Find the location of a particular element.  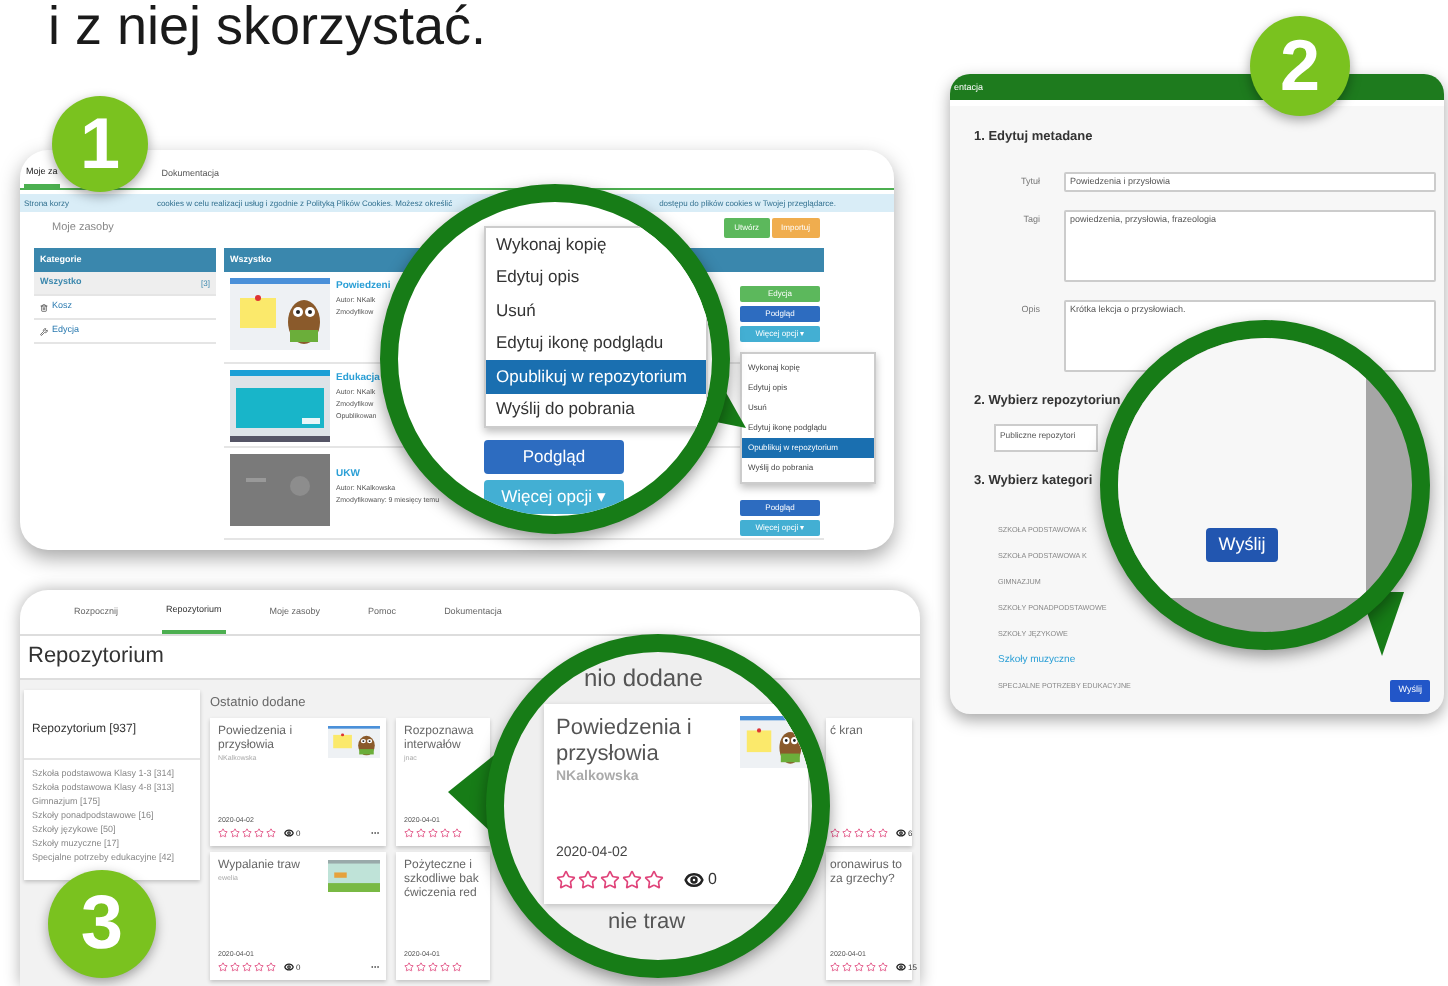

slide-thumbnail-drawing is located at coordinates (280, 406).